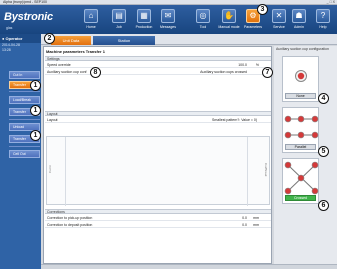  I want to click on status-bar, so click(189, 266).